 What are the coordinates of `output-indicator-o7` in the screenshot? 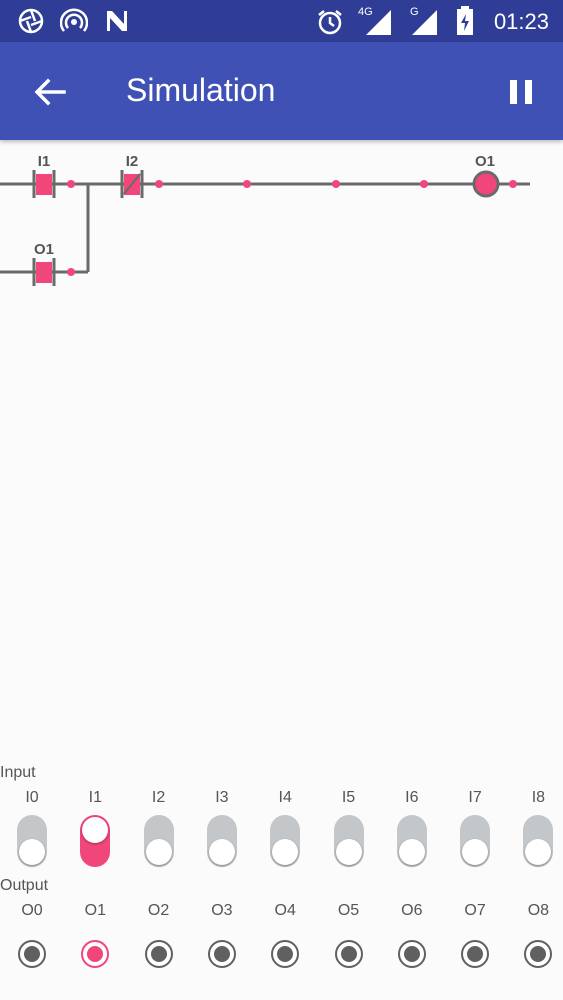 It's located at (475, 954).